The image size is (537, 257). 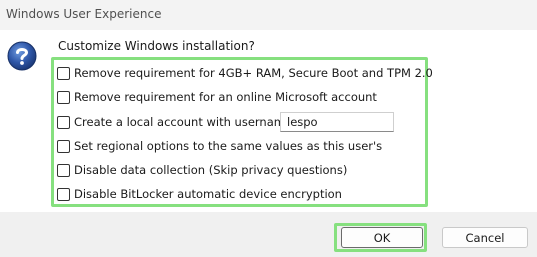 I want to click on dialog-prompt: Customize Windows installation?, so click(x=156, y=46).